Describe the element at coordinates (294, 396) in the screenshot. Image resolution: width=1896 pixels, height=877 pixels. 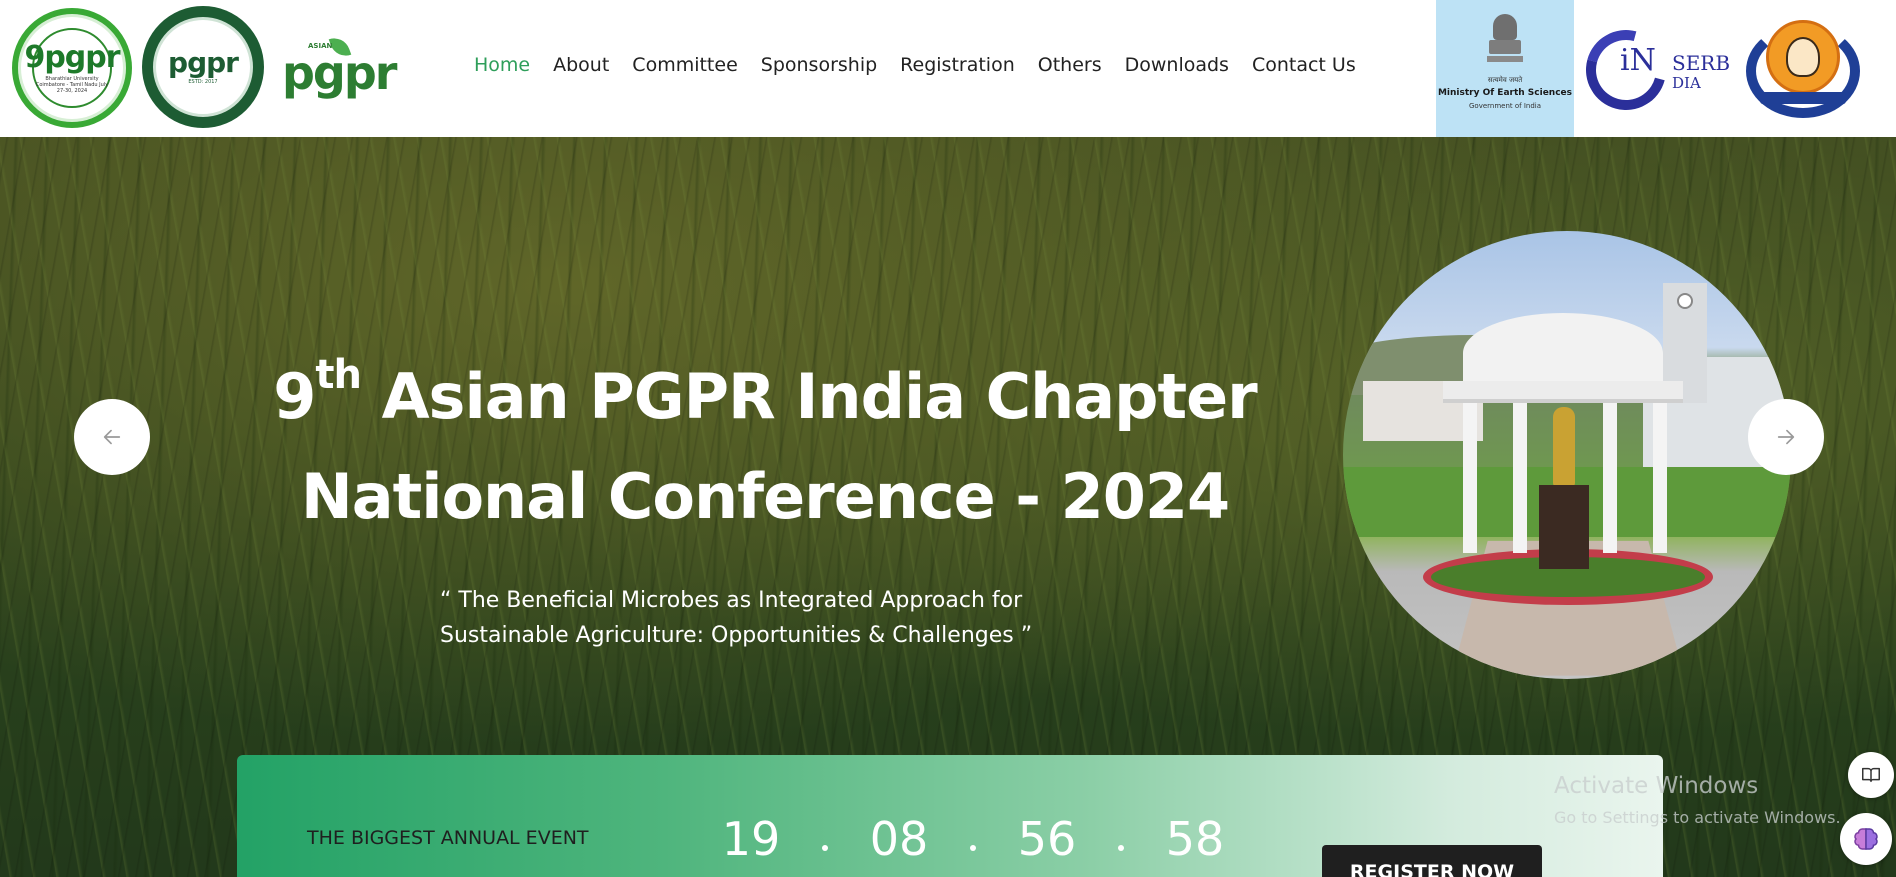
I see `hero-title-number: 9` at that location.